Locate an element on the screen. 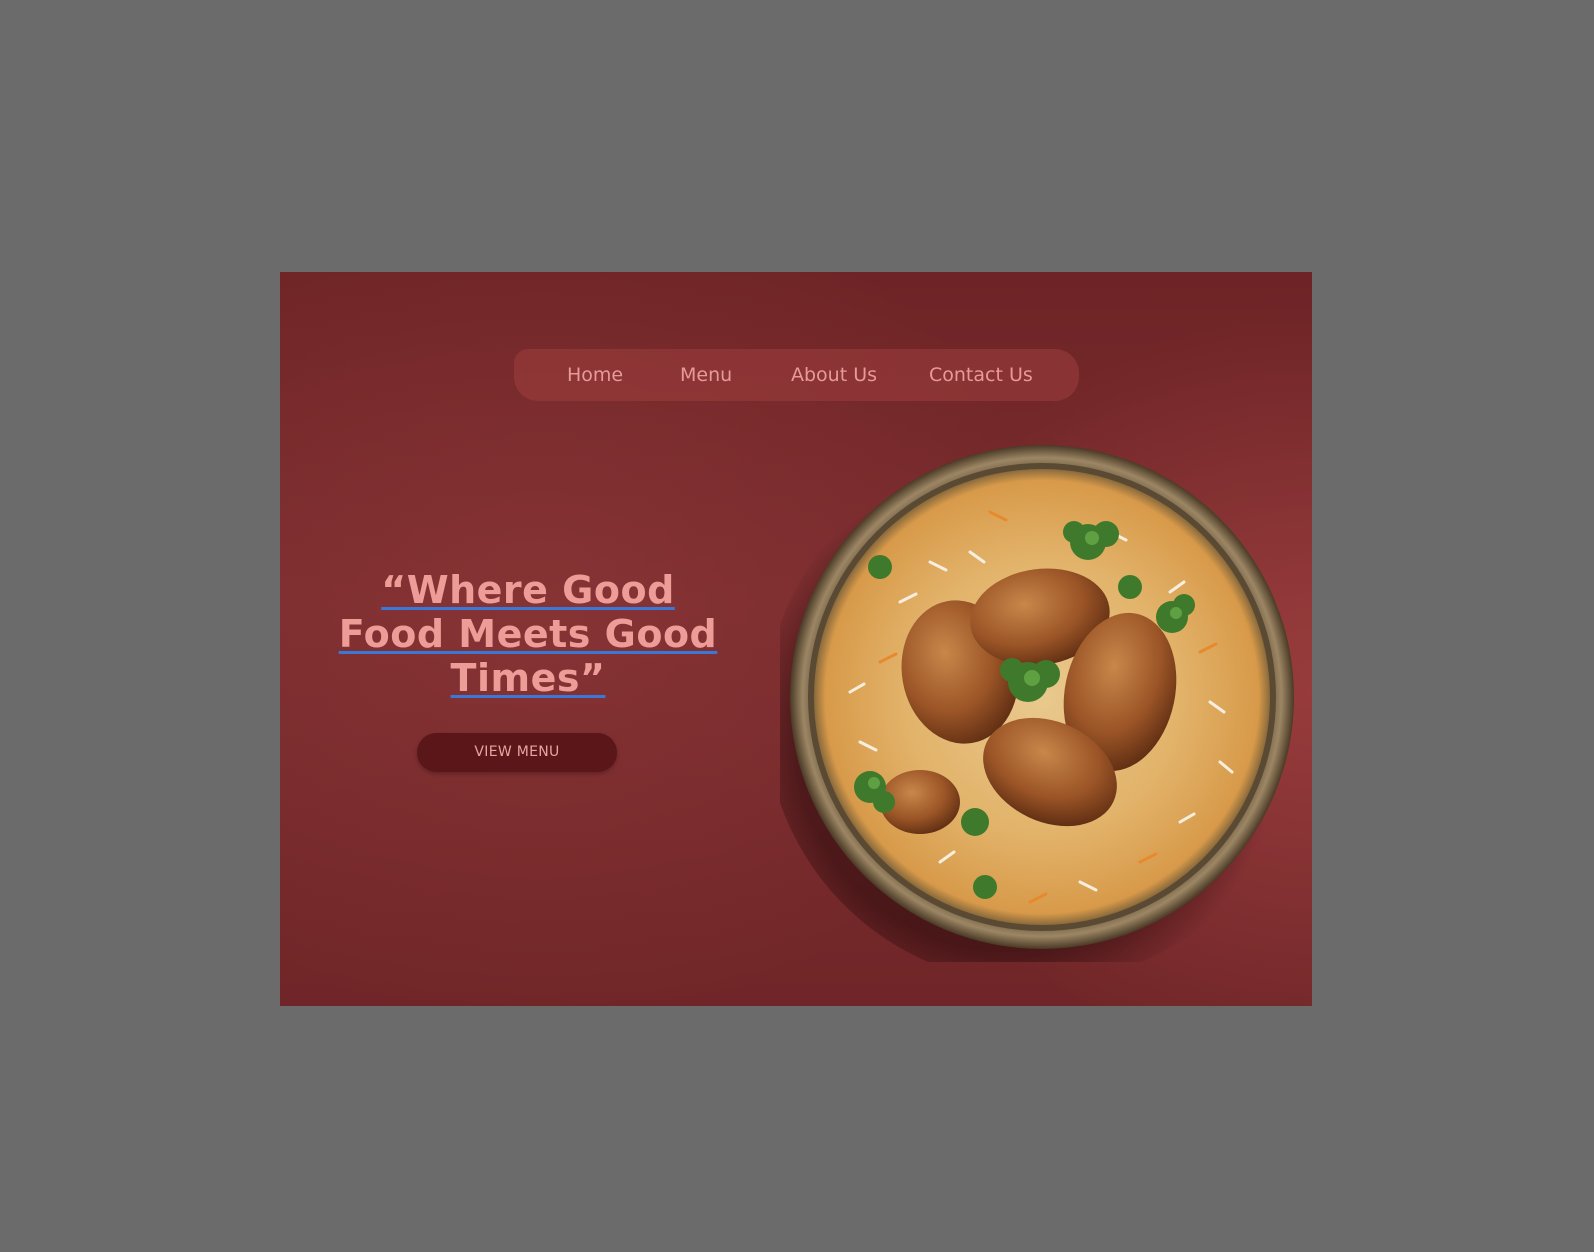 The height and width of the screenshot is (1252, 1594). nav-item-about-us: About Us is located at coordinates (834, 375).